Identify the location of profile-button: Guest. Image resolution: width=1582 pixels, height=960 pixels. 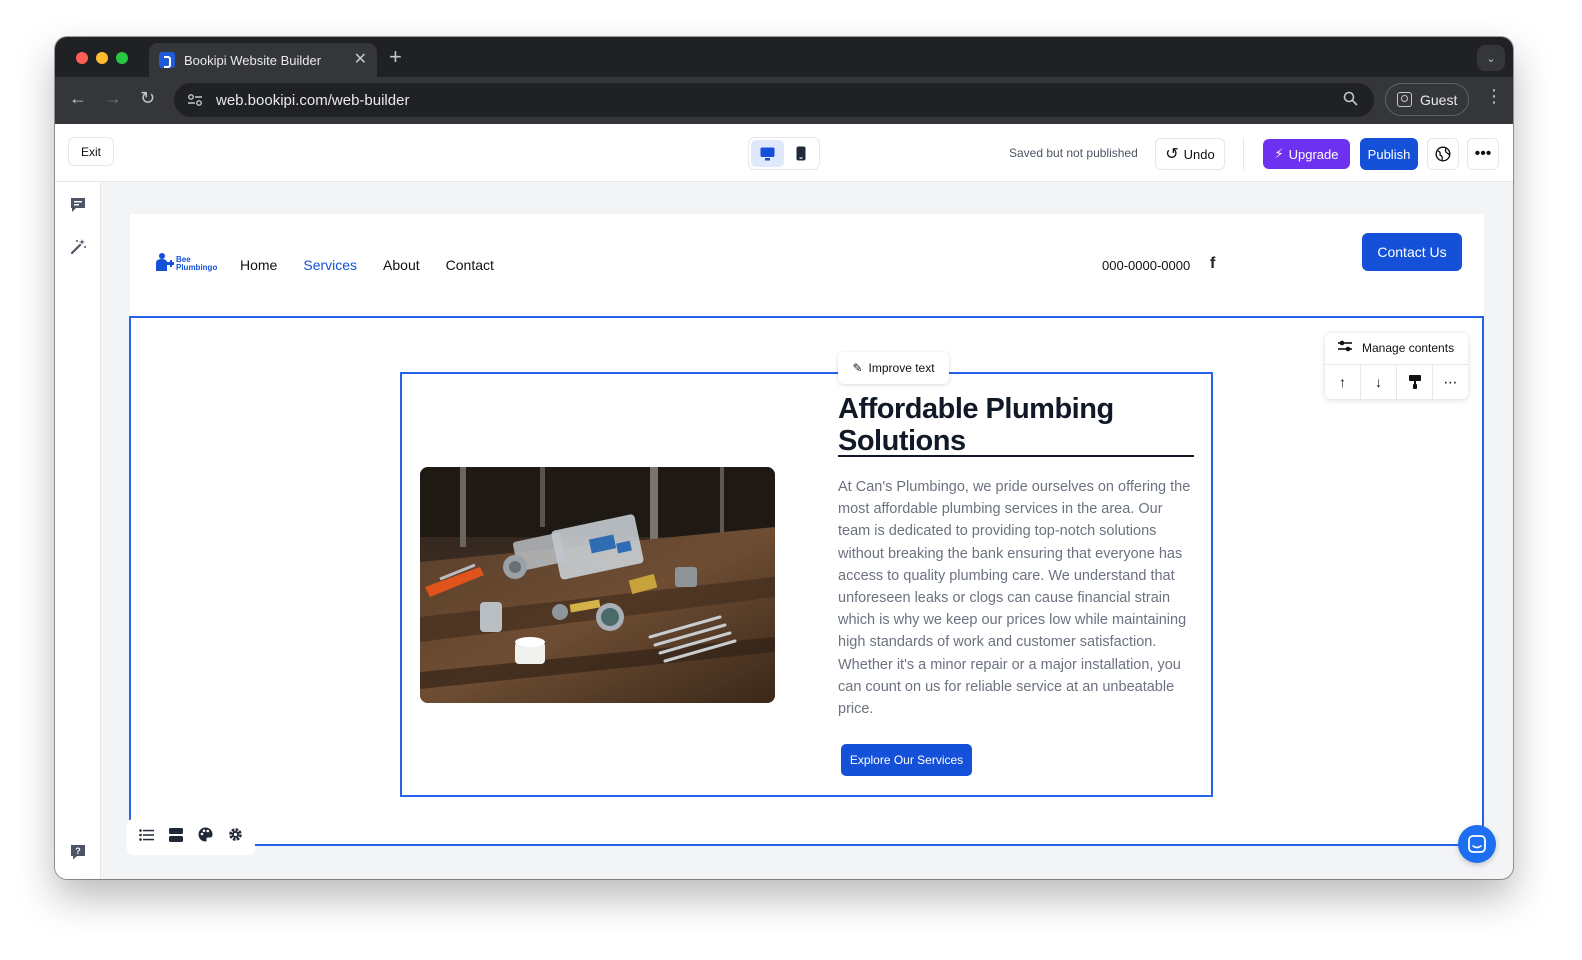
(1427, 99).